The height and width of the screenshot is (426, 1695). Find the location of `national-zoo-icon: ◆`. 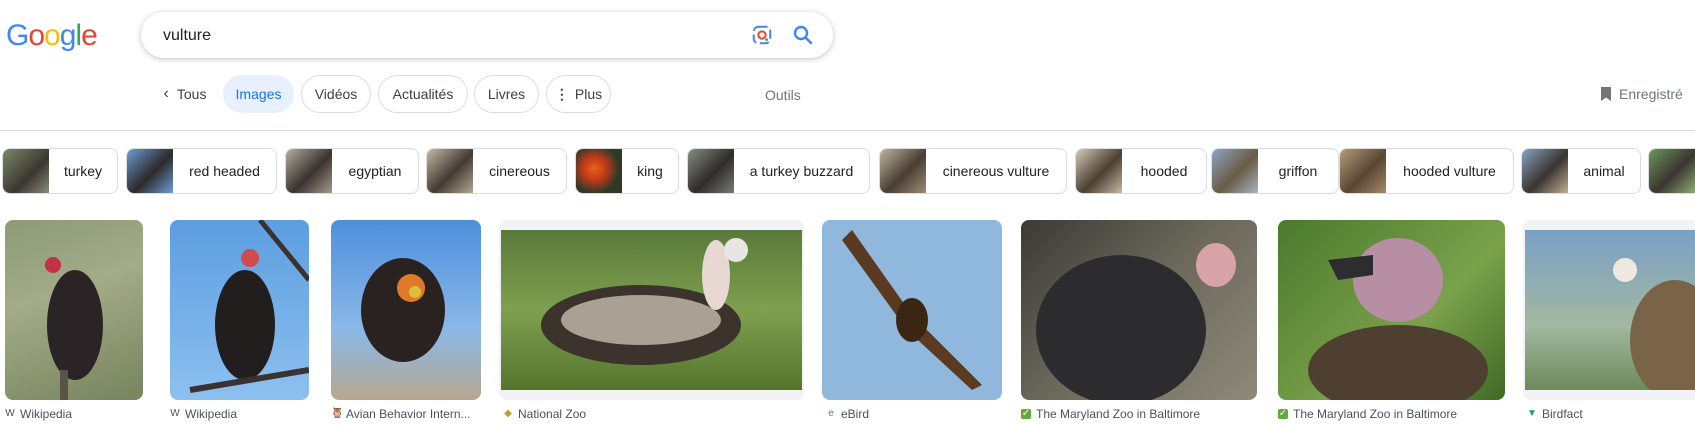

national-zoo-icon: ◆ is located at coordinates (508, 413).